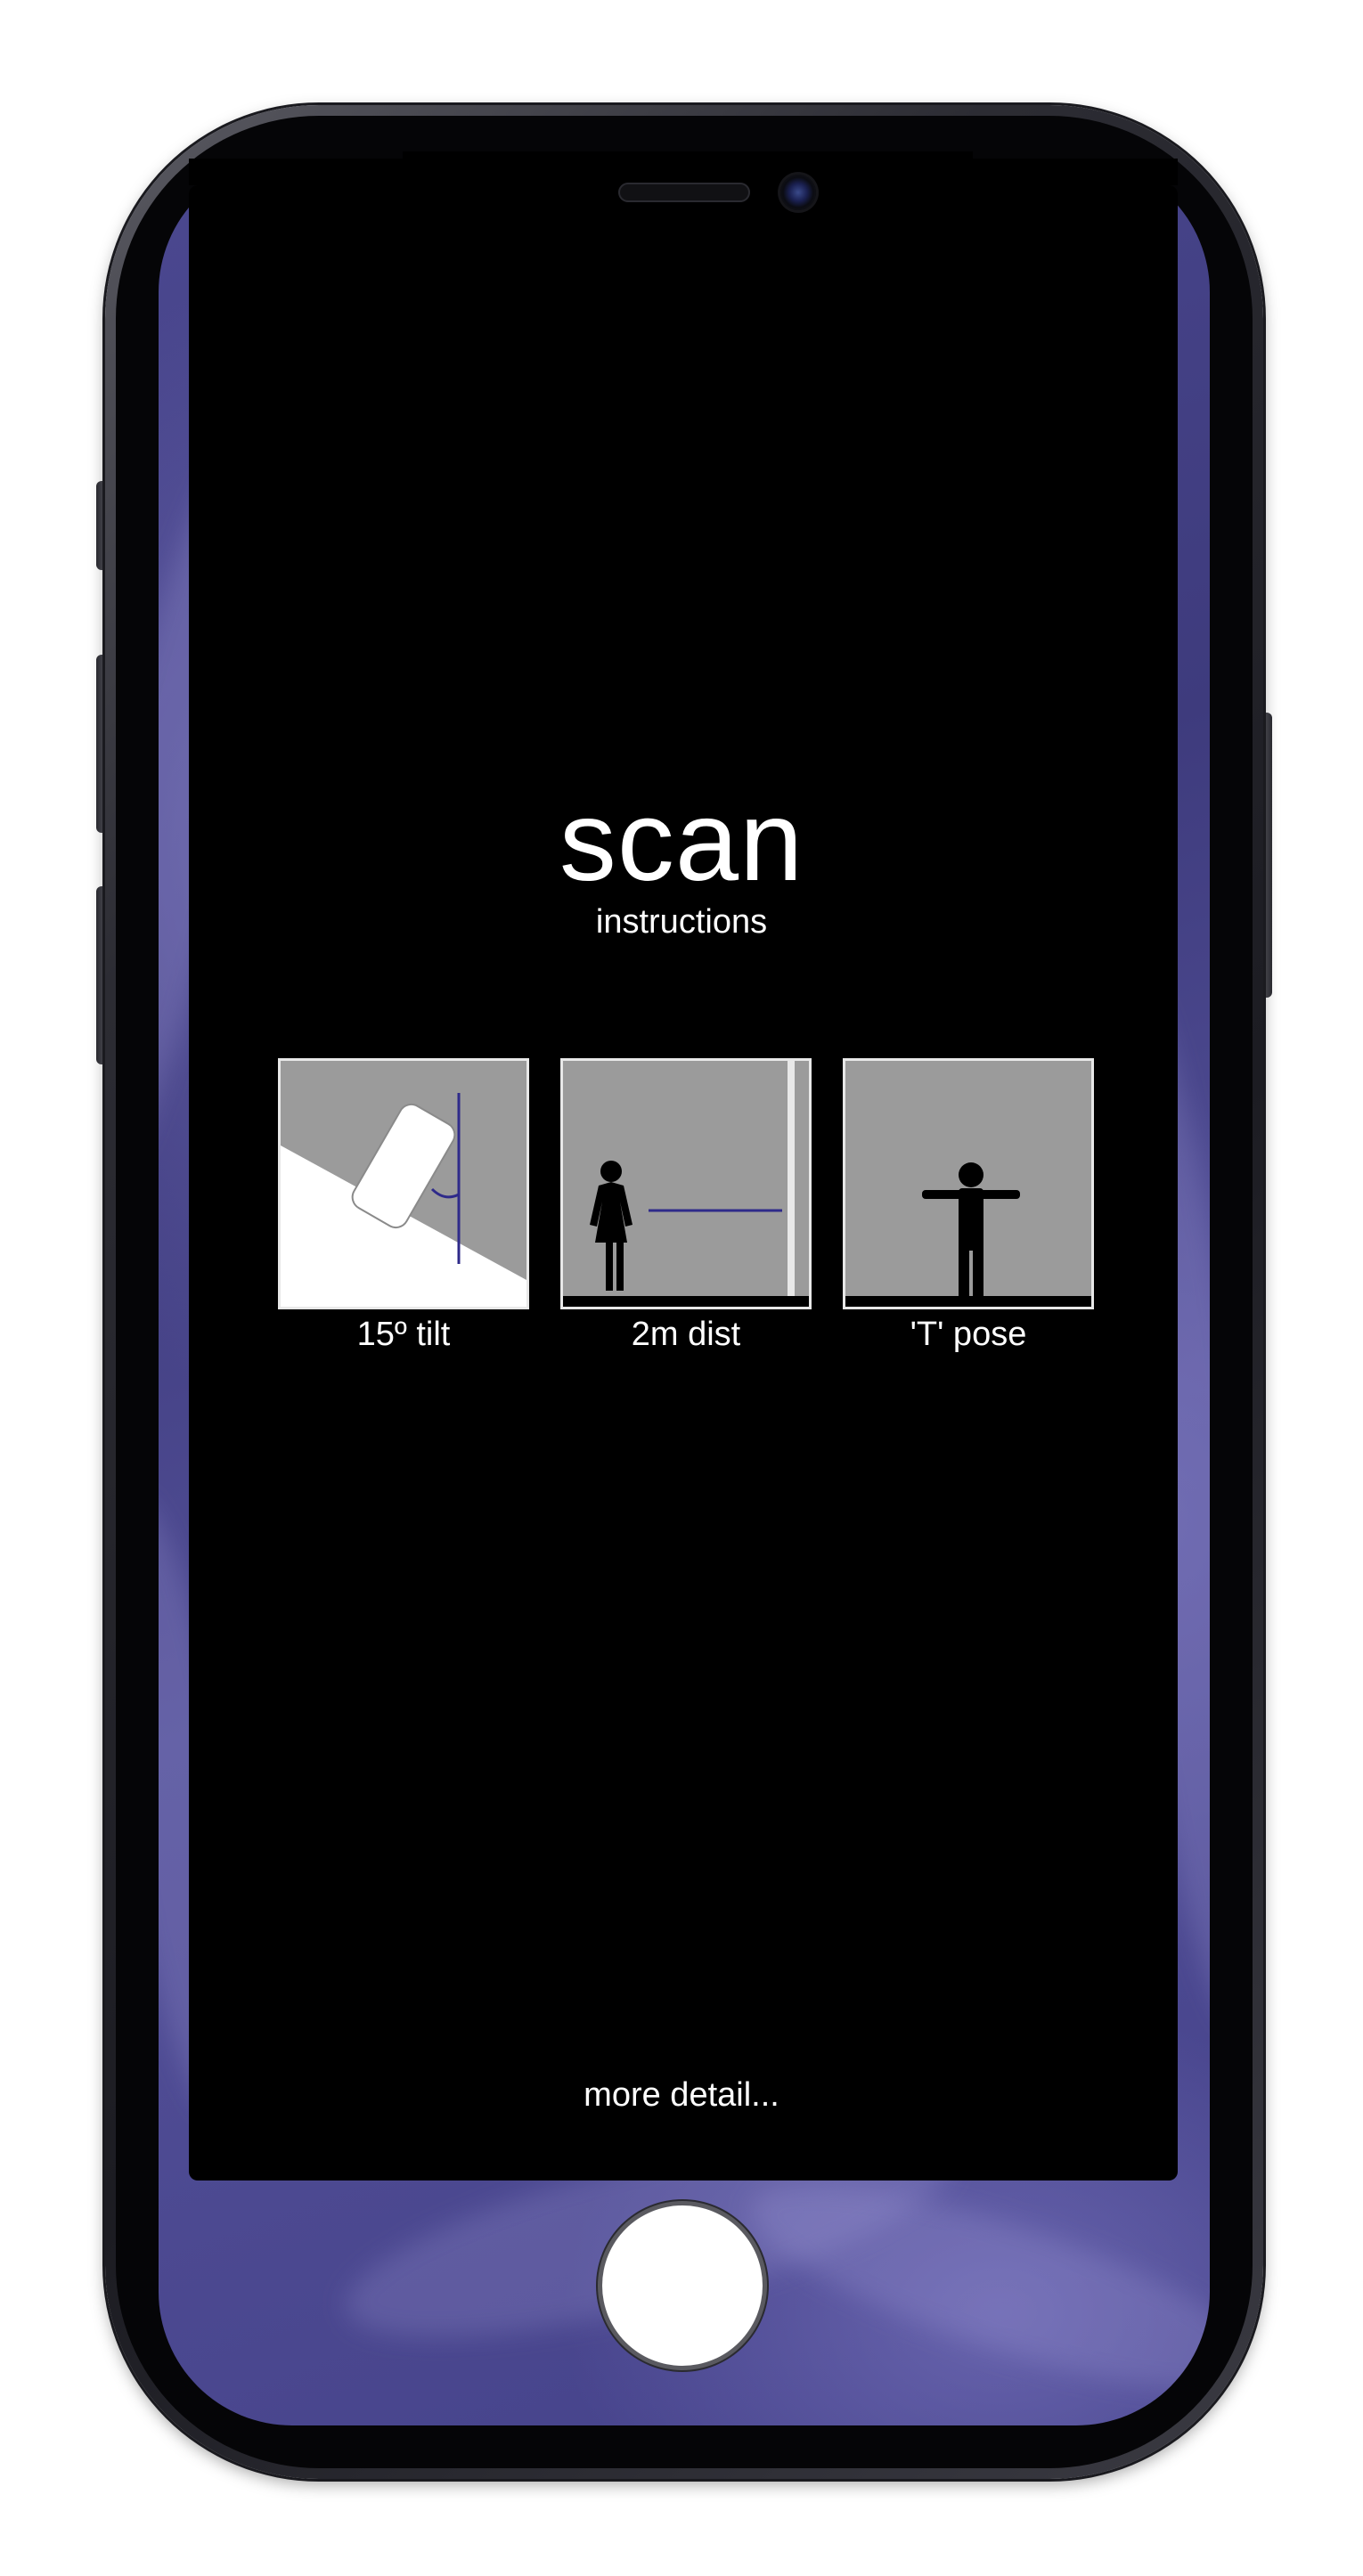  I want to click on distance-instruction-tile, so click(686, 1184).